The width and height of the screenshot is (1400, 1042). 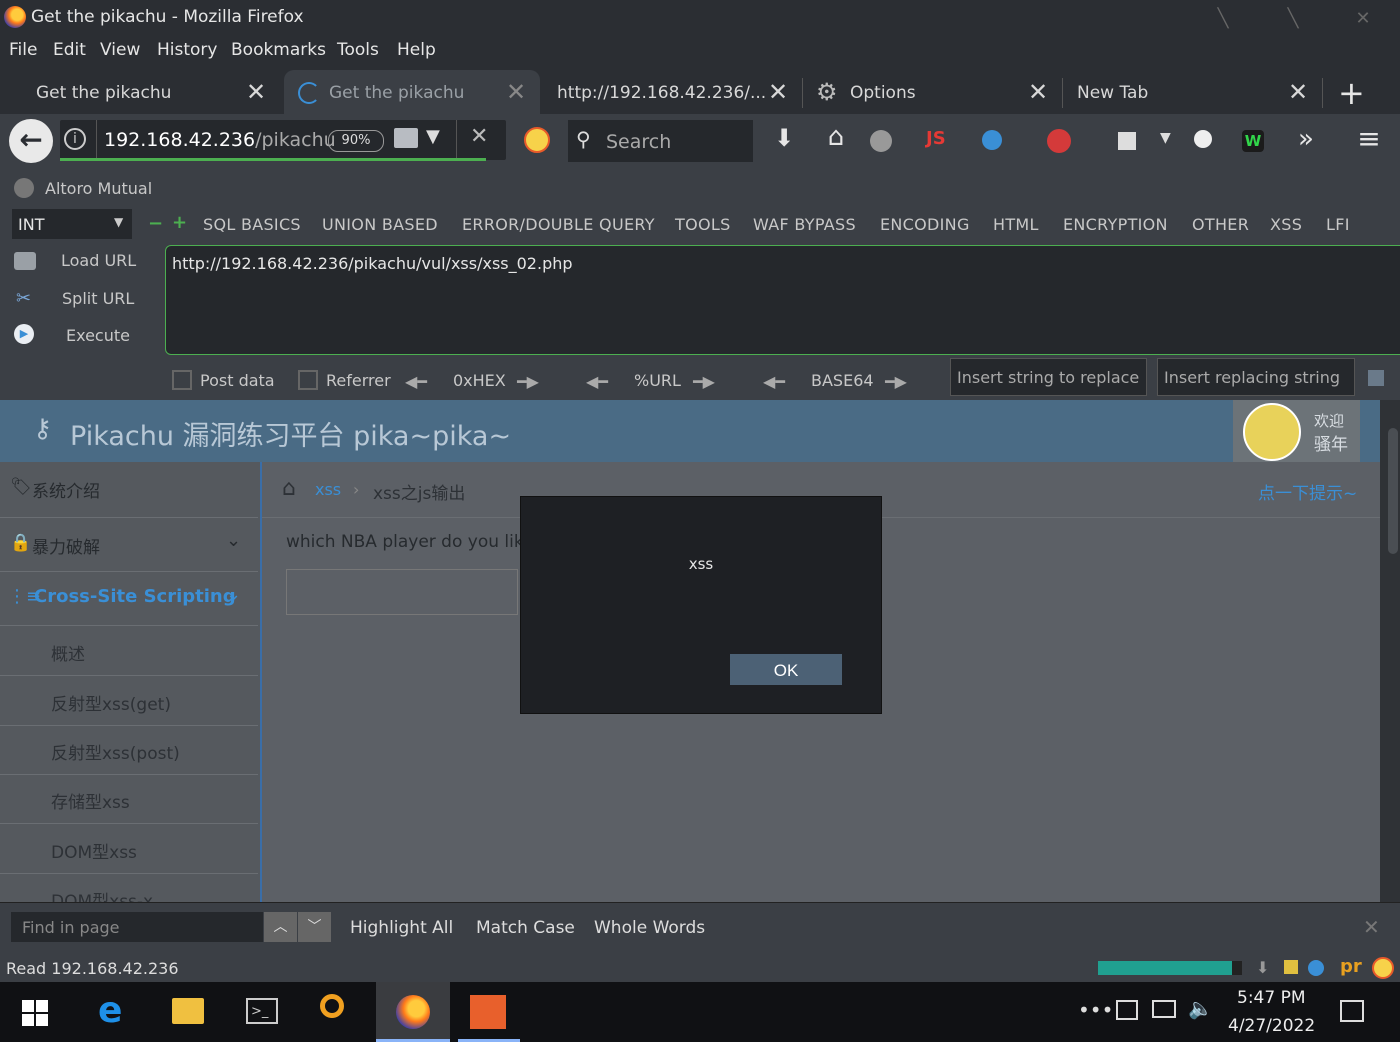 I want to click on load-url-icon, so click(x=25, y=261).